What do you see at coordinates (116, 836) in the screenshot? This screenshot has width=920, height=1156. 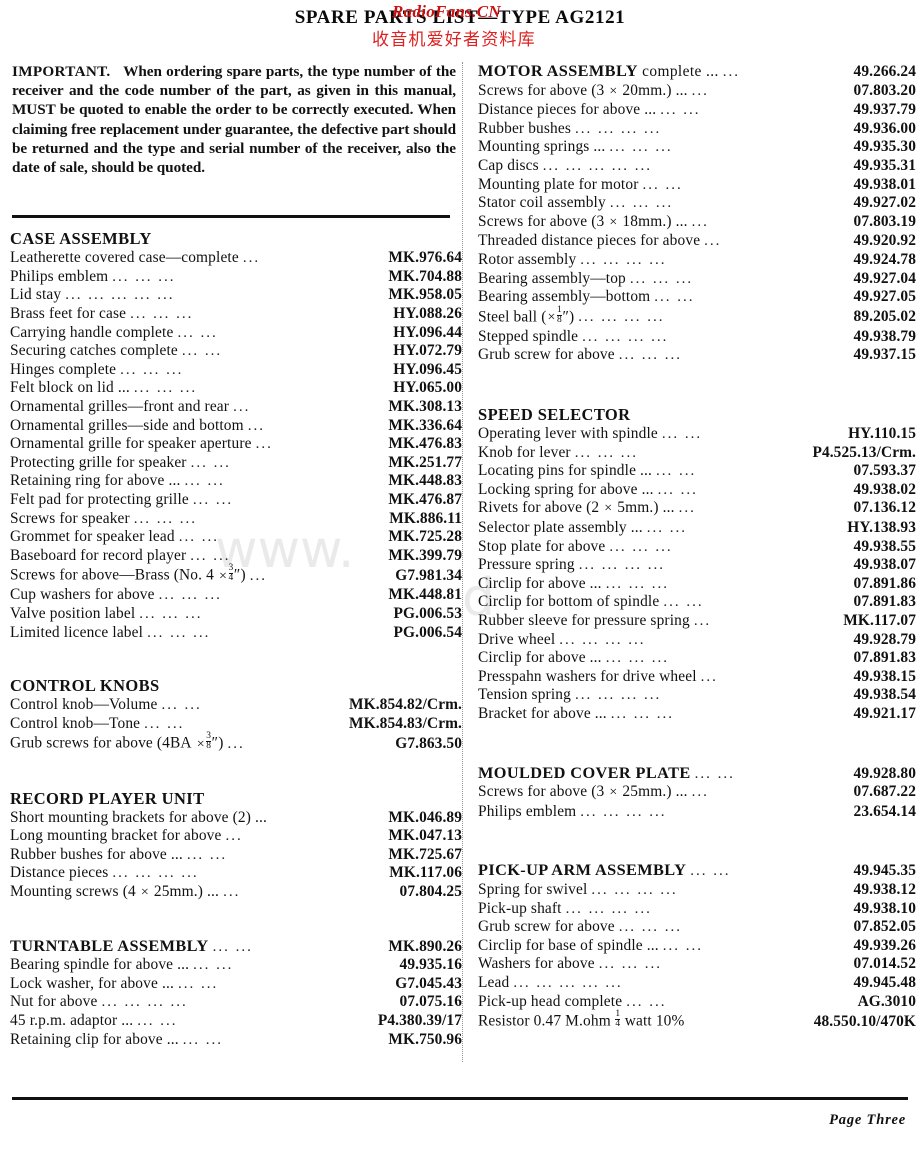 I see `part-name: Long mounting bracket for above` at bounding box center [116, 836].